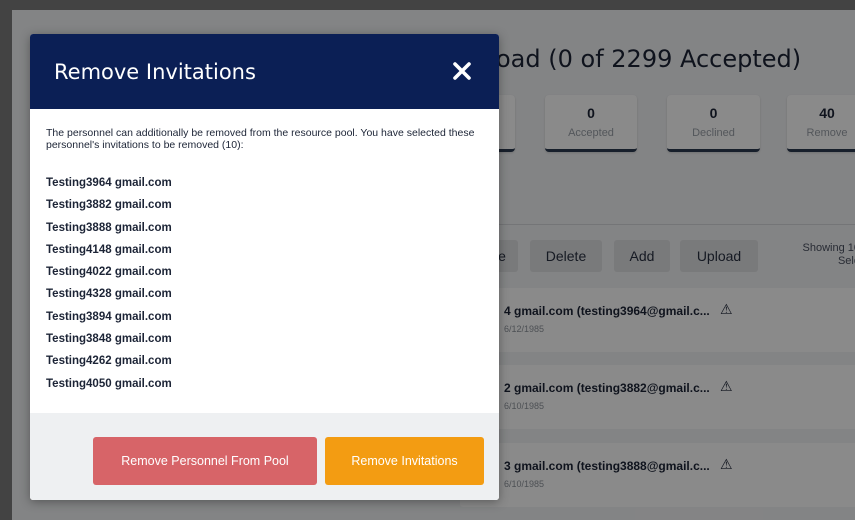 This screenshot has height=520, width=855. What do you see at coordinates (462, 71) in the screenshot?
I see `close-icon` at bounding box center [462, 71].